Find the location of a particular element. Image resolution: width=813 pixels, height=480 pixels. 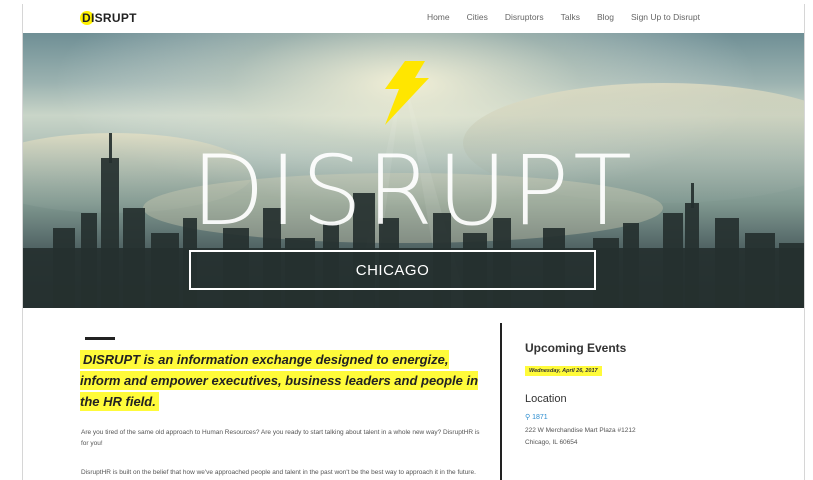

nav-talks: Talks is located at coordinates (570, 17).